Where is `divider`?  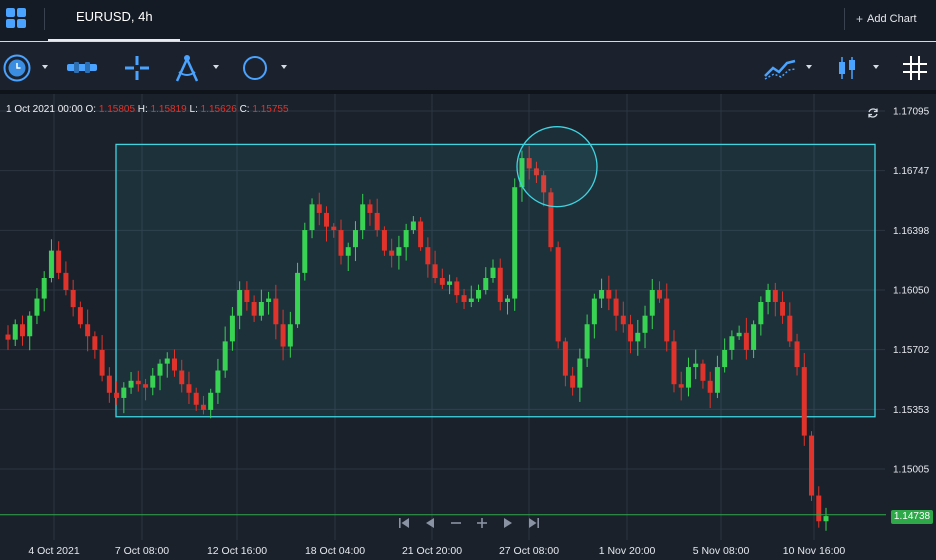 divider is located at coordinates (44, 19).